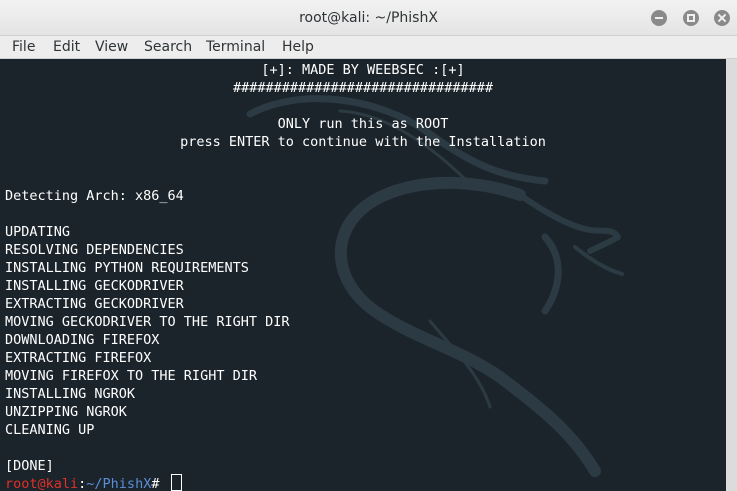 Image resolution: width=737 pixels, height=491 pixels. What do you see at coordinates (70, 394) in the screenshot?
I see `step-line: INSTALLING NGROK` at bounding box center [70, 394].